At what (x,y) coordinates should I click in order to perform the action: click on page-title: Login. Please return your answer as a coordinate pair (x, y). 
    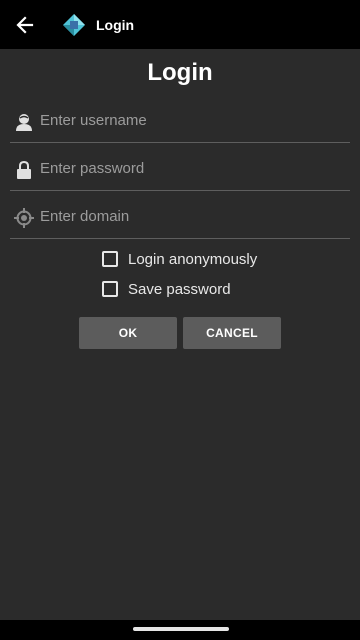
    Looking at the image, I should click on (180, 72).